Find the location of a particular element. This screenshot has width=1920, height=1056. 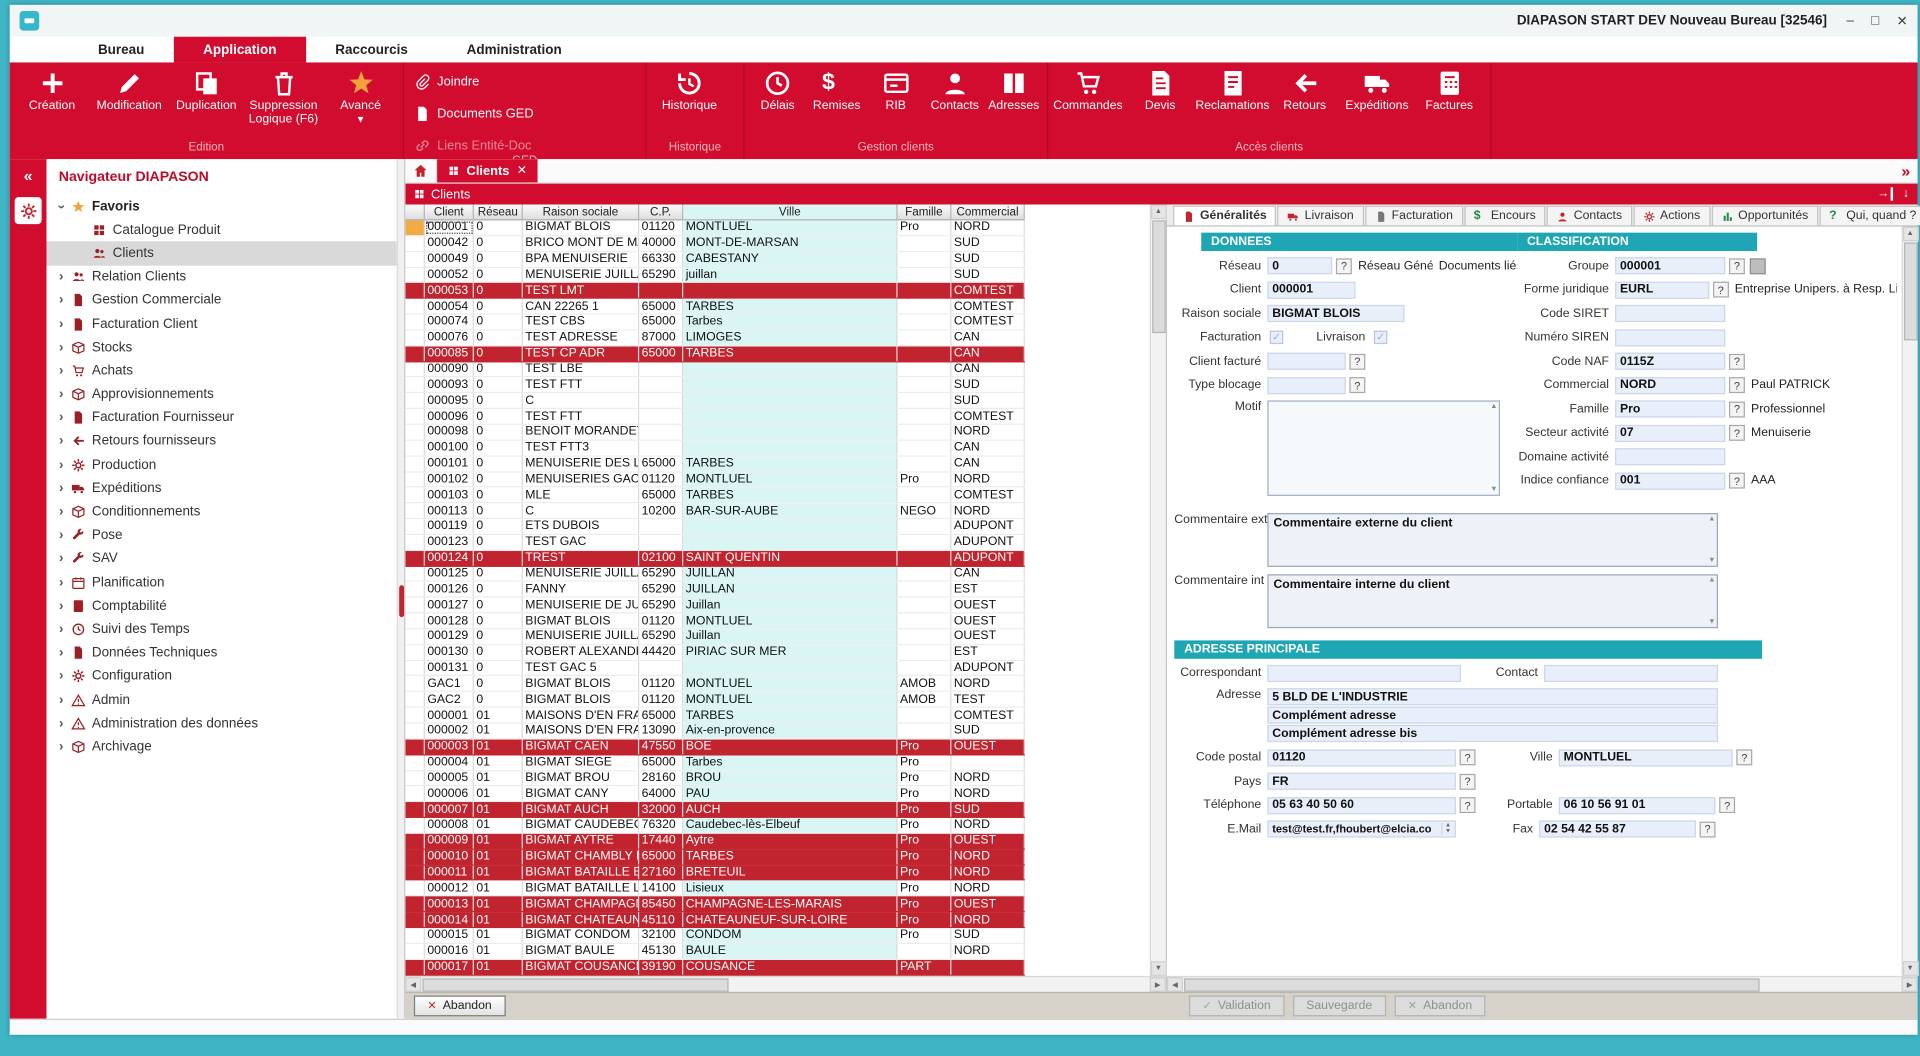

sidebar-splitter is located at coordinates (401, 589).